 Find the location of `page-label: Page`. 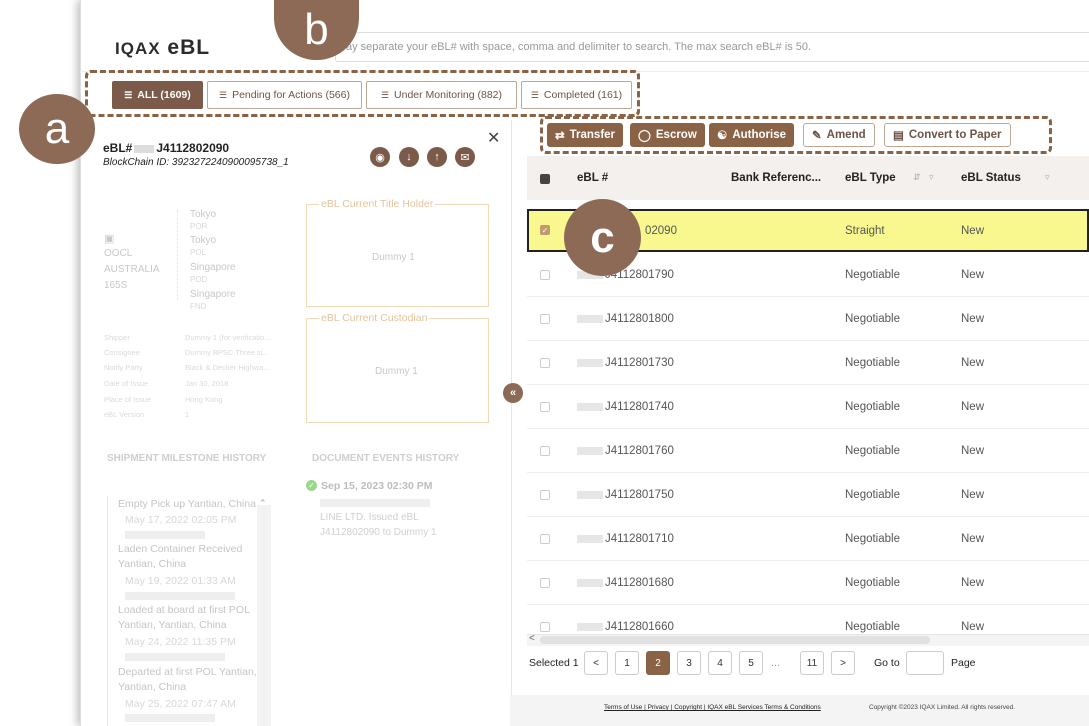

page-label: Page is located at coordinates (963, 663).